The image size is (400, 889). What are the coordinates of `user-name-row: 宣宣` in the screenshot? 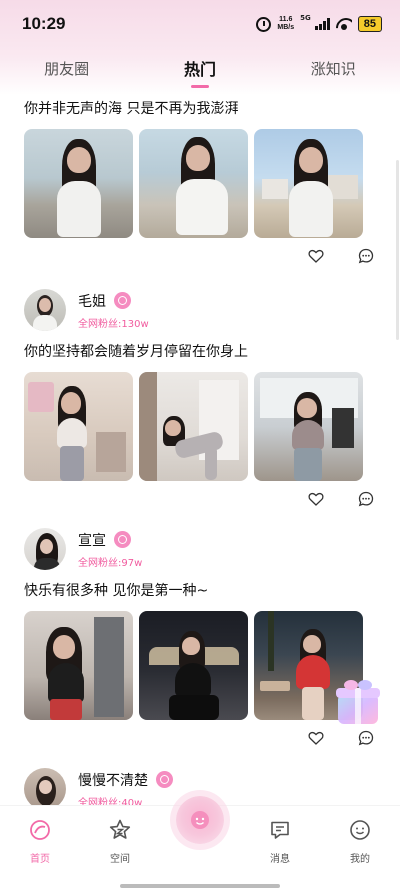 It's located at (110, 540).